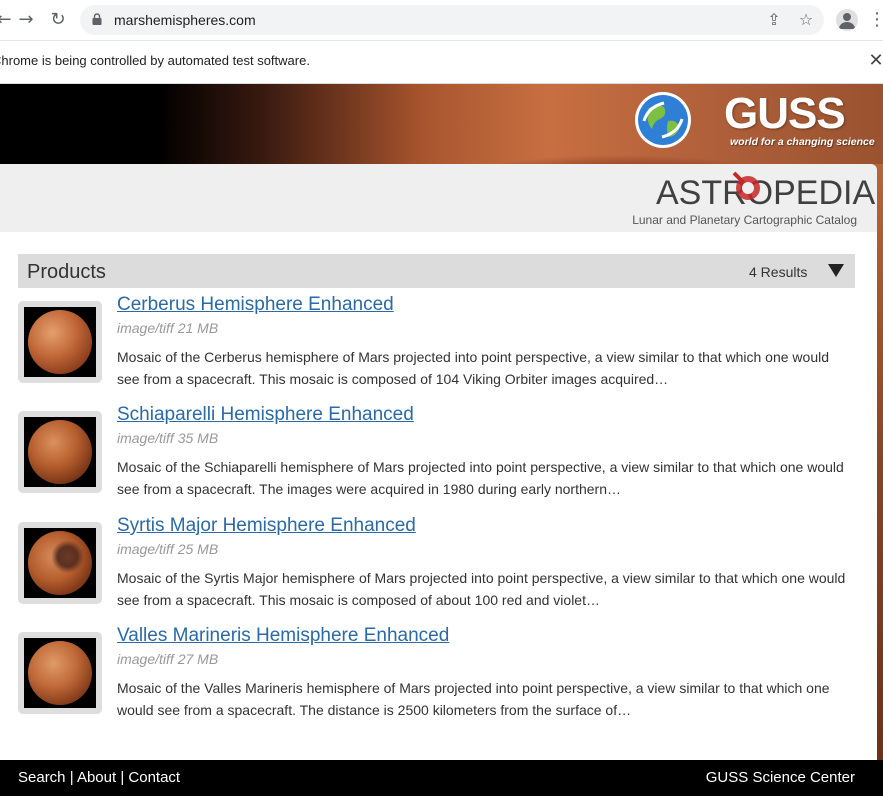 This screenshot has height=796, width=883. What do you see at coordinates (836, 270) in the screenshot?
I see `collapse-triangle-icon` at bounding box center [836, 270].